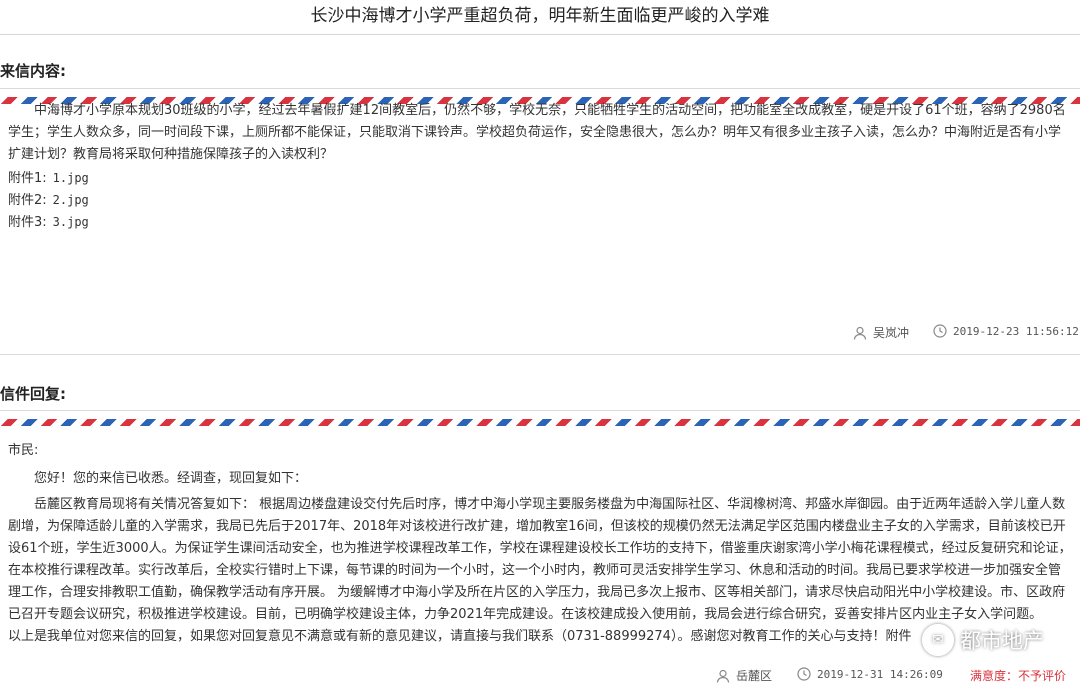  Describe the element at coordinates (891, 333) in the screenshot. I see `author-name: 吴岚冲` at that location.